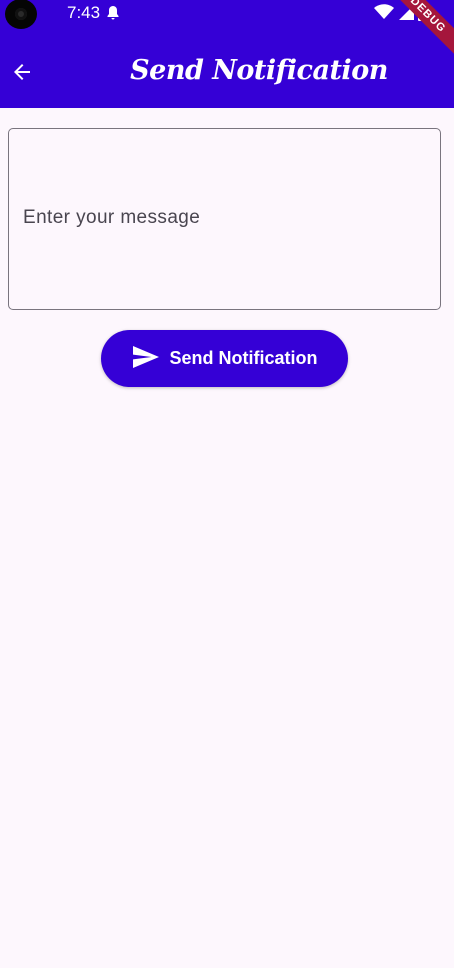 This screenshot has width=454, height=968. What do you see at coordinates (243, 358) in the screenshot?
I see `send-button-label: Send Notification` at bounding box center [243, 358].